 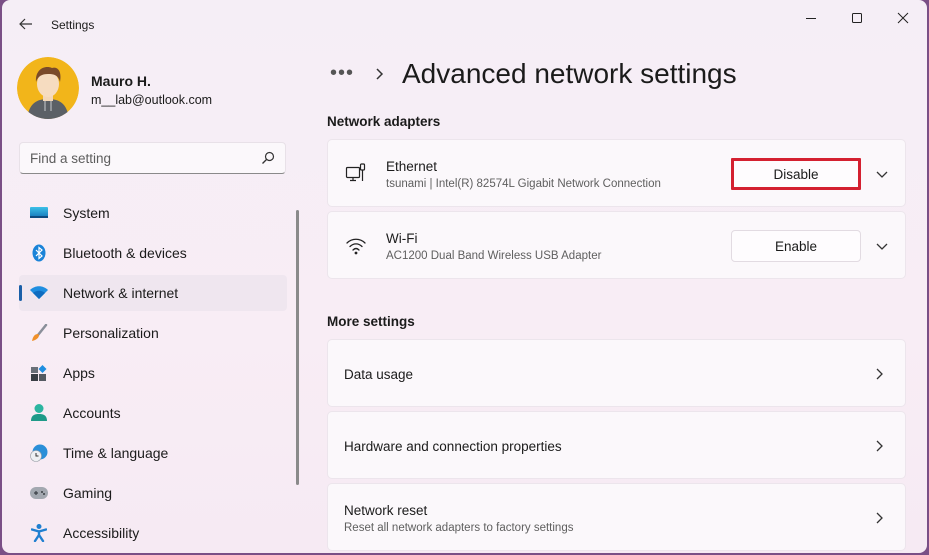 What do you see at coordinates (86, 213) in the screenshot?
I see `sidebar-item-label: System` at bounding box center [86, 213].